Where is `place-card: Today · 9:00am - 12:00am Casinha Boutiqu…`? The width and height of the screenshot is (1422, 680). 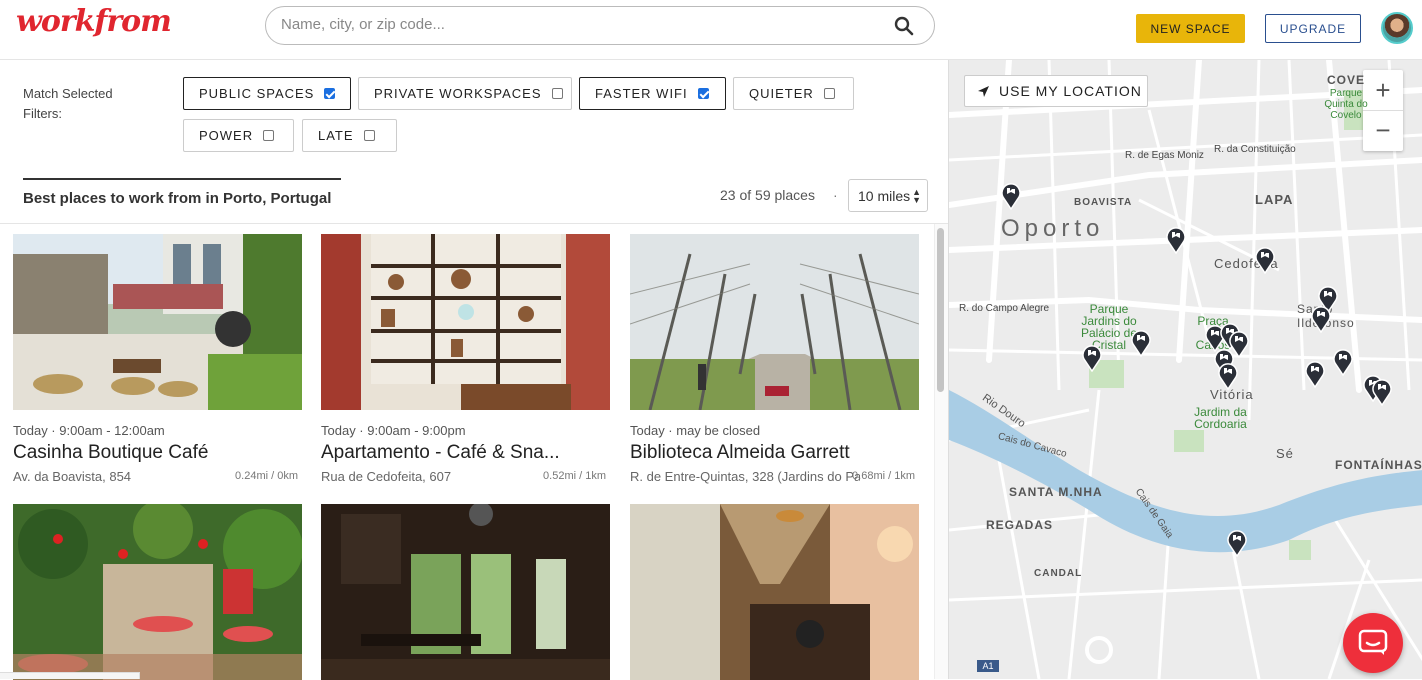
place-card: Today · 9:00am - 12:00am Casinha Boutiqu… is located at coordinates (157, 359).